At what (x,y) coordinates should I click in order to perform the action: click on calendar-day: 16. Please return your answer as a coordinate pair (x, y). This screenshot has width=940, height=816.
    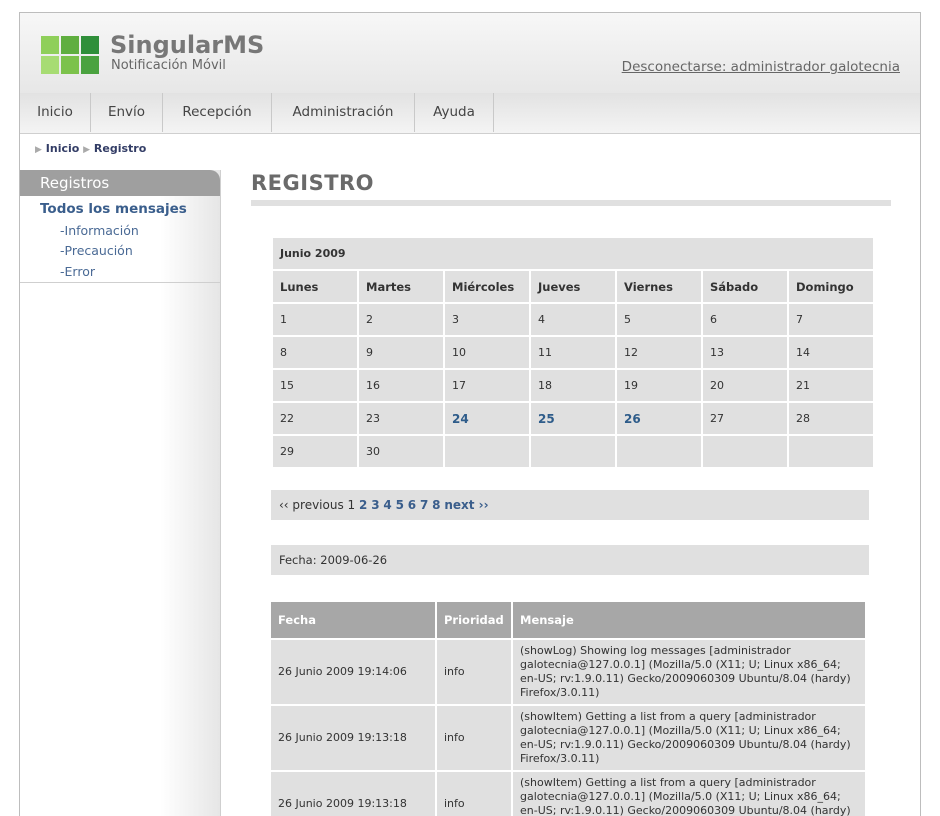
    Looking at the image, I should click on (401, 385).